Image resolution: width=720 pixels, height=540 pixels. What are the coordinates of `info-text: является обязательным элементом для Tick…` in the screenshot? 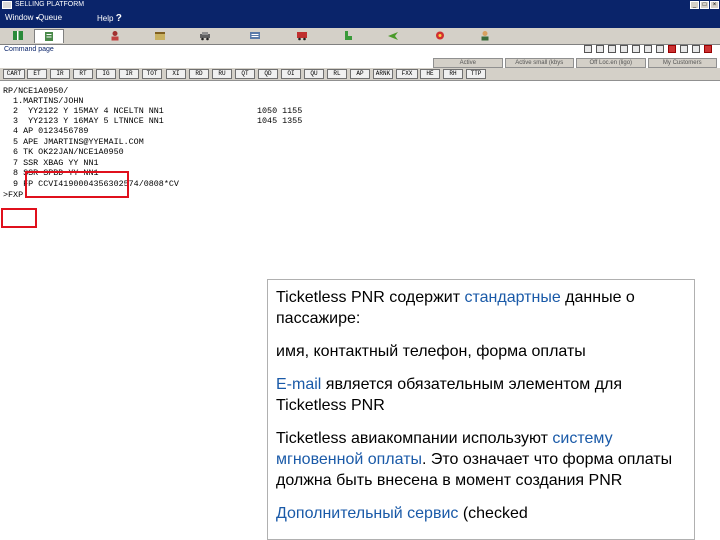 It's located at (449, 395).